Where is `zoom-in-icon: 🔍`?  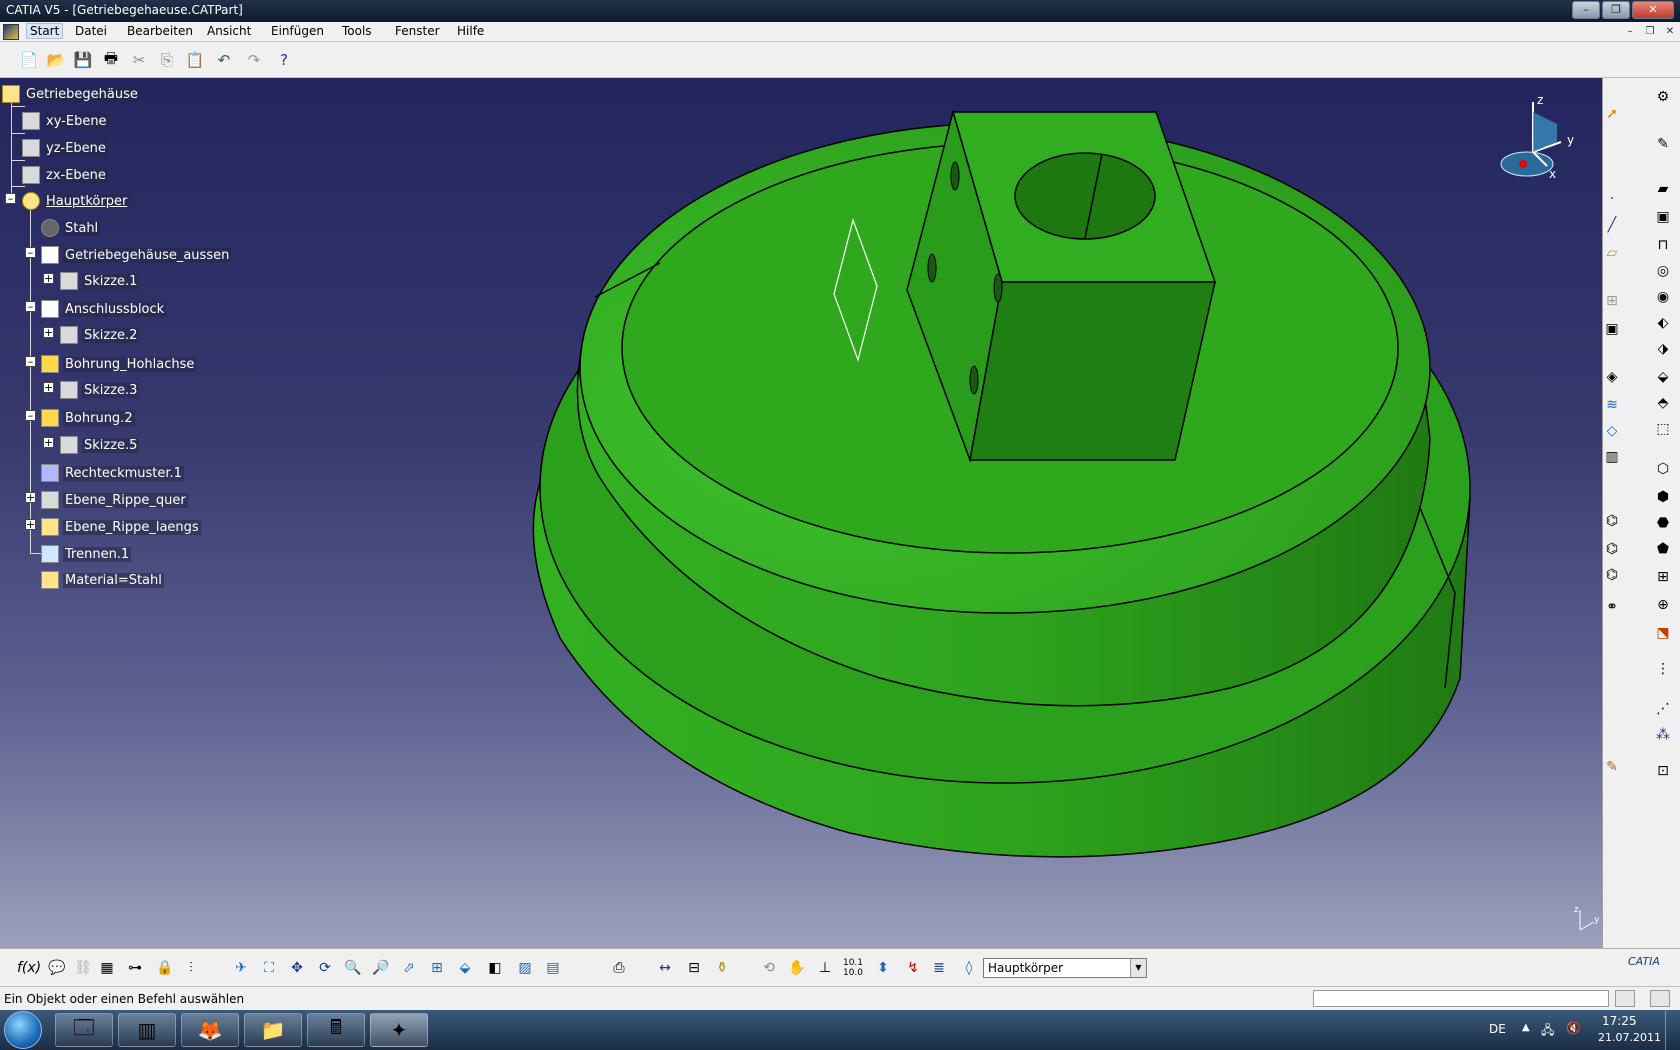 zoom-in-icon: 🔍 is located at coordinates (353, 968).